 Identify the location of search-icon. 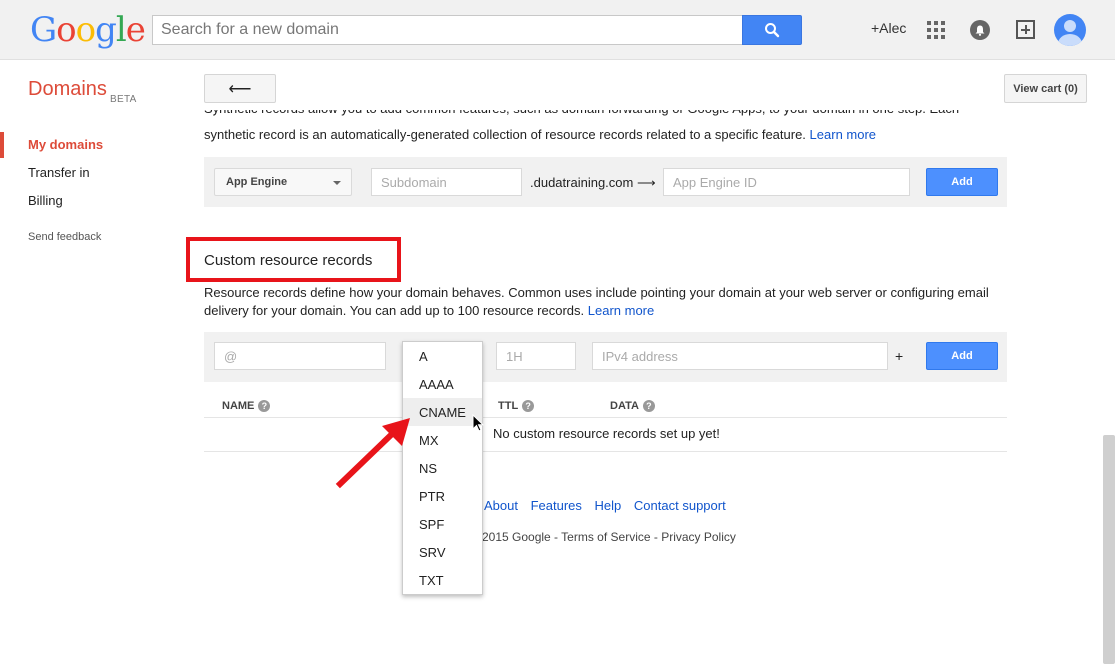
(772, 30).